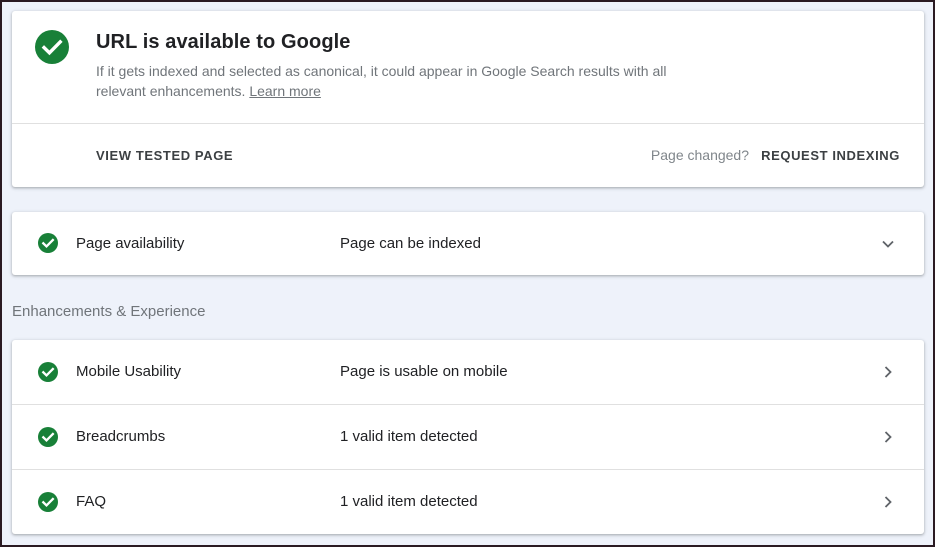 The width and height of the screenshot is (935, 547). Describe the element at coordinates (285, 91) in the screenshot. I see `learn-more-link: Learn more` at that location.